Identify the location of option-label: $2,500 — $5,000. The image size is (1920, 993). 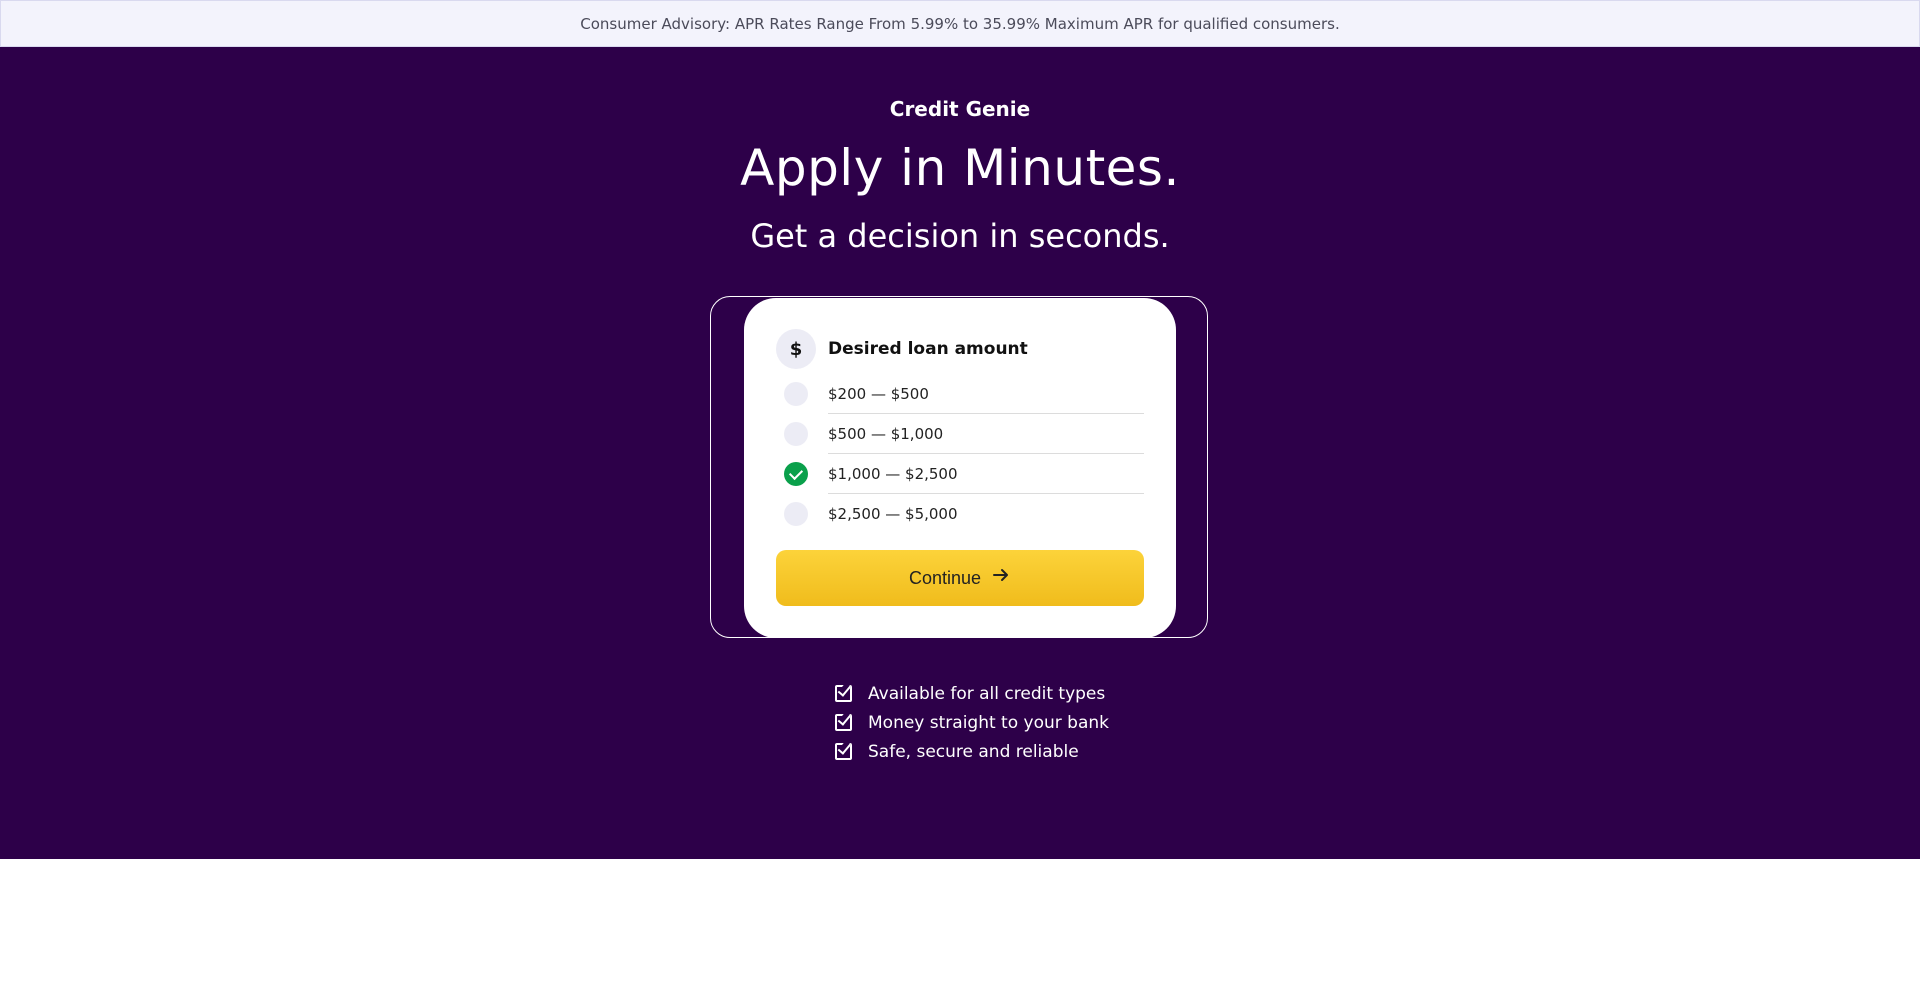
(893, 514).